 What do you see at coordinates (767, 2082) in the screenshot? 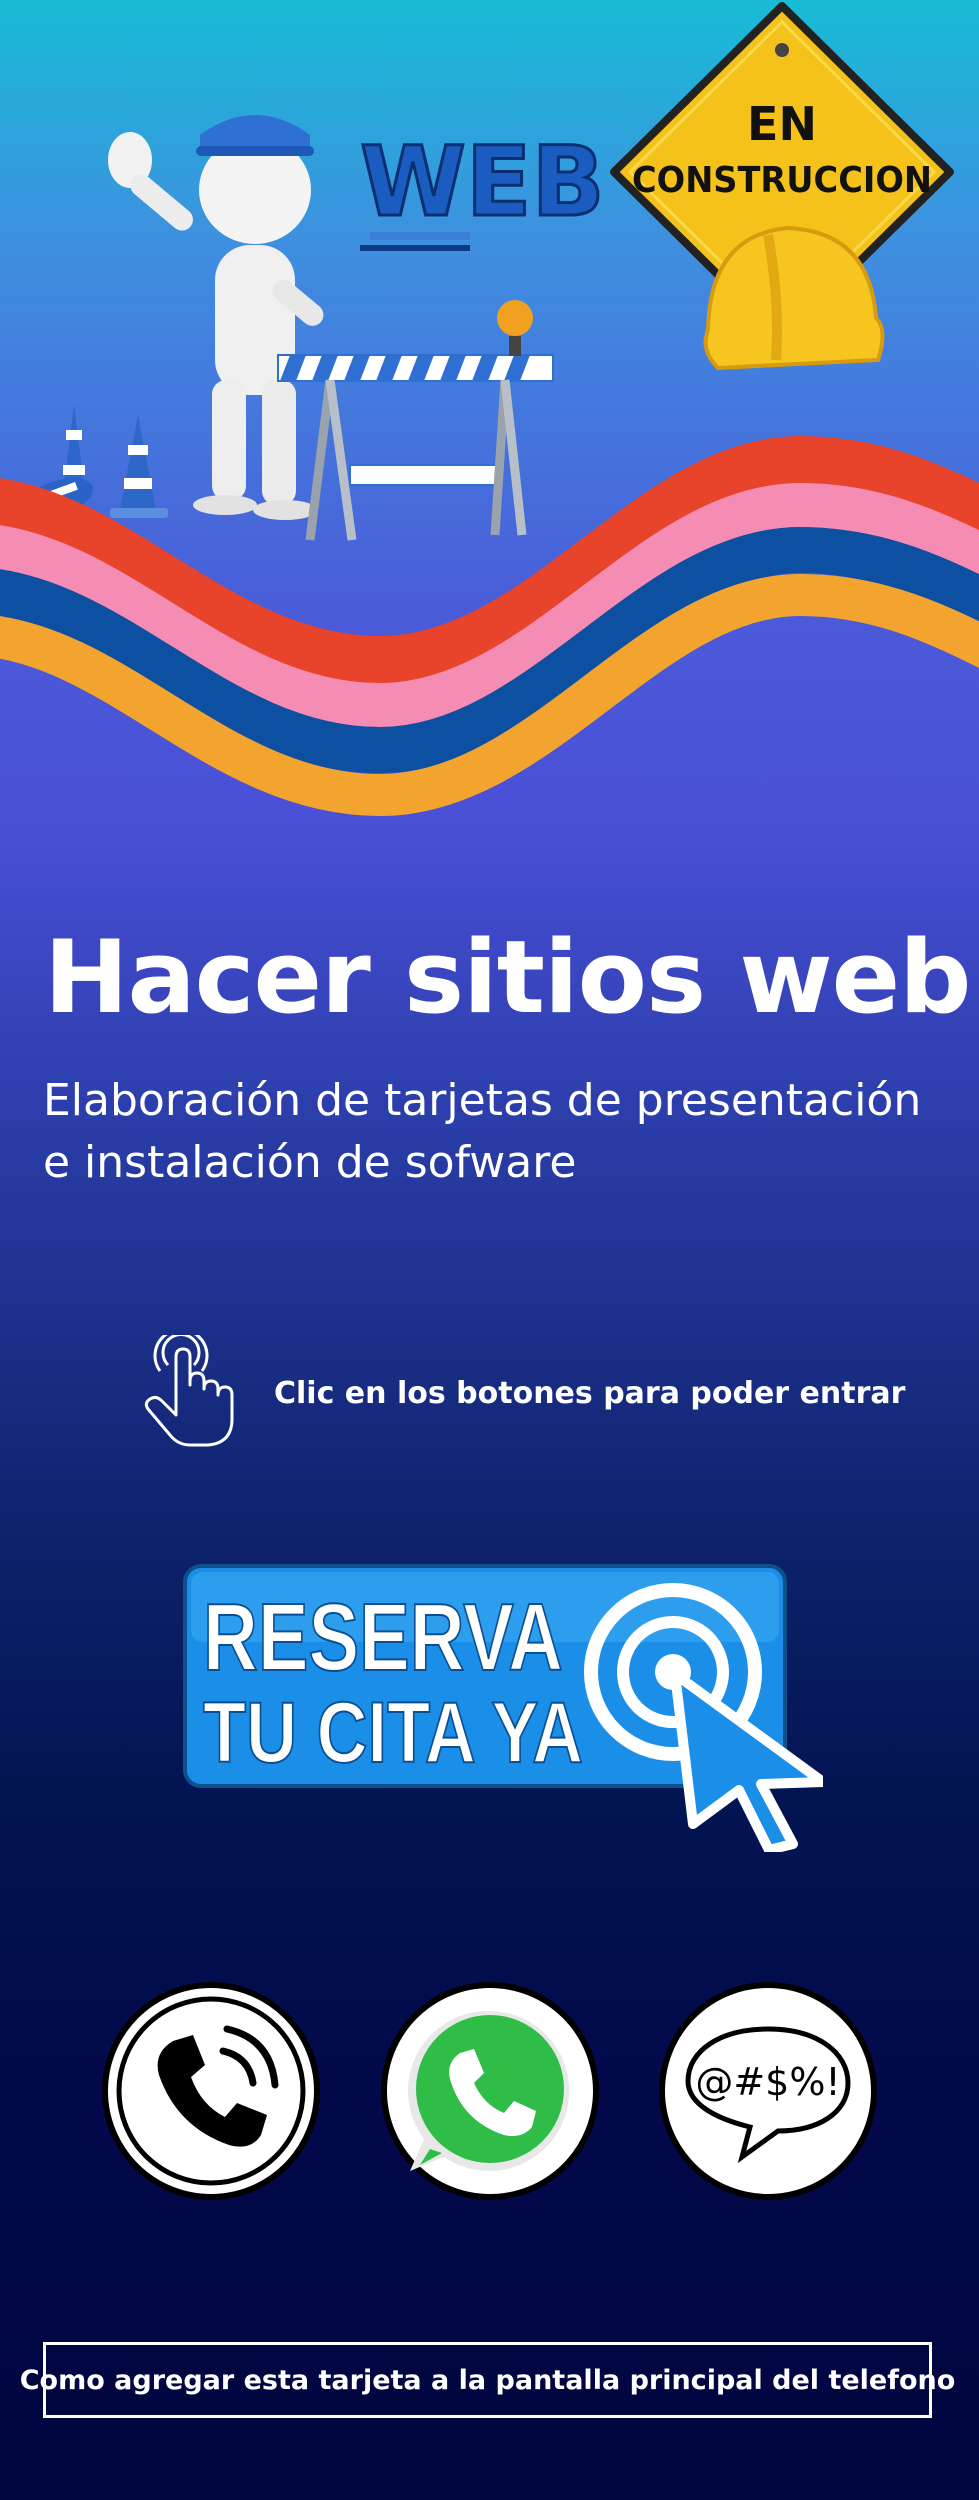
I see `chat-bubble-text: @#$%!` at bounding box center [767, 2082].